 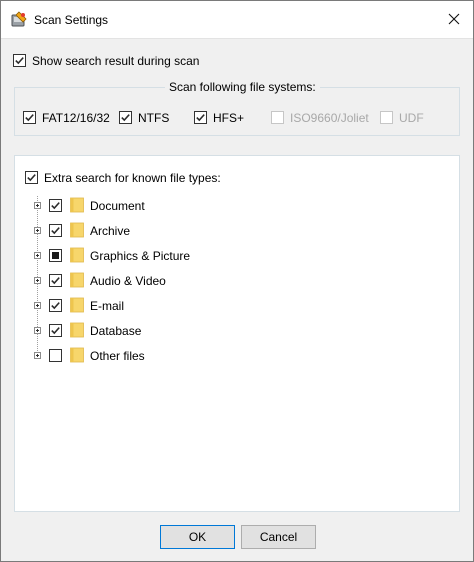 I want to click on file-type-label: E-mail, so click(x=107, y=306).